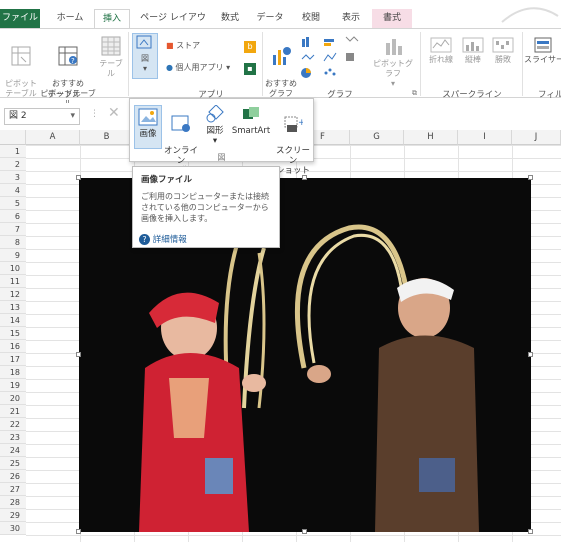 The image size is (561, 542). I want to click on row-header: 13, so click(13, 307).